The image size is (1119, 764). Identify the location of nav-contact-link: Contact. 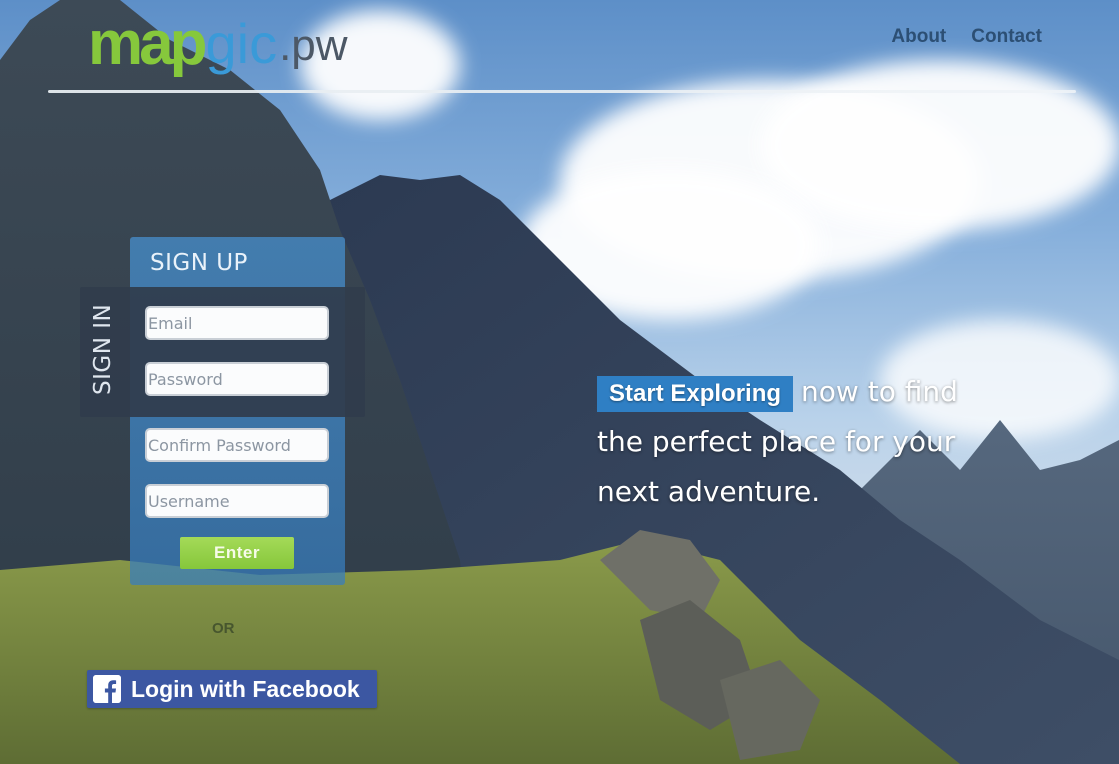
(1006, 37).